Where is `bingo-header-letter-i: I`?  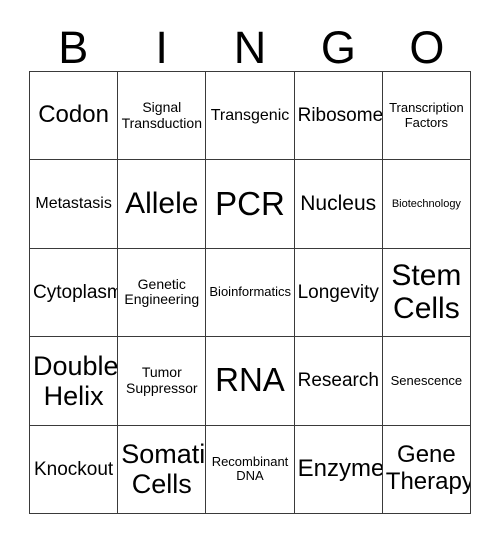
bingo-header-letter-i: I is located at coordinates (161, 47).